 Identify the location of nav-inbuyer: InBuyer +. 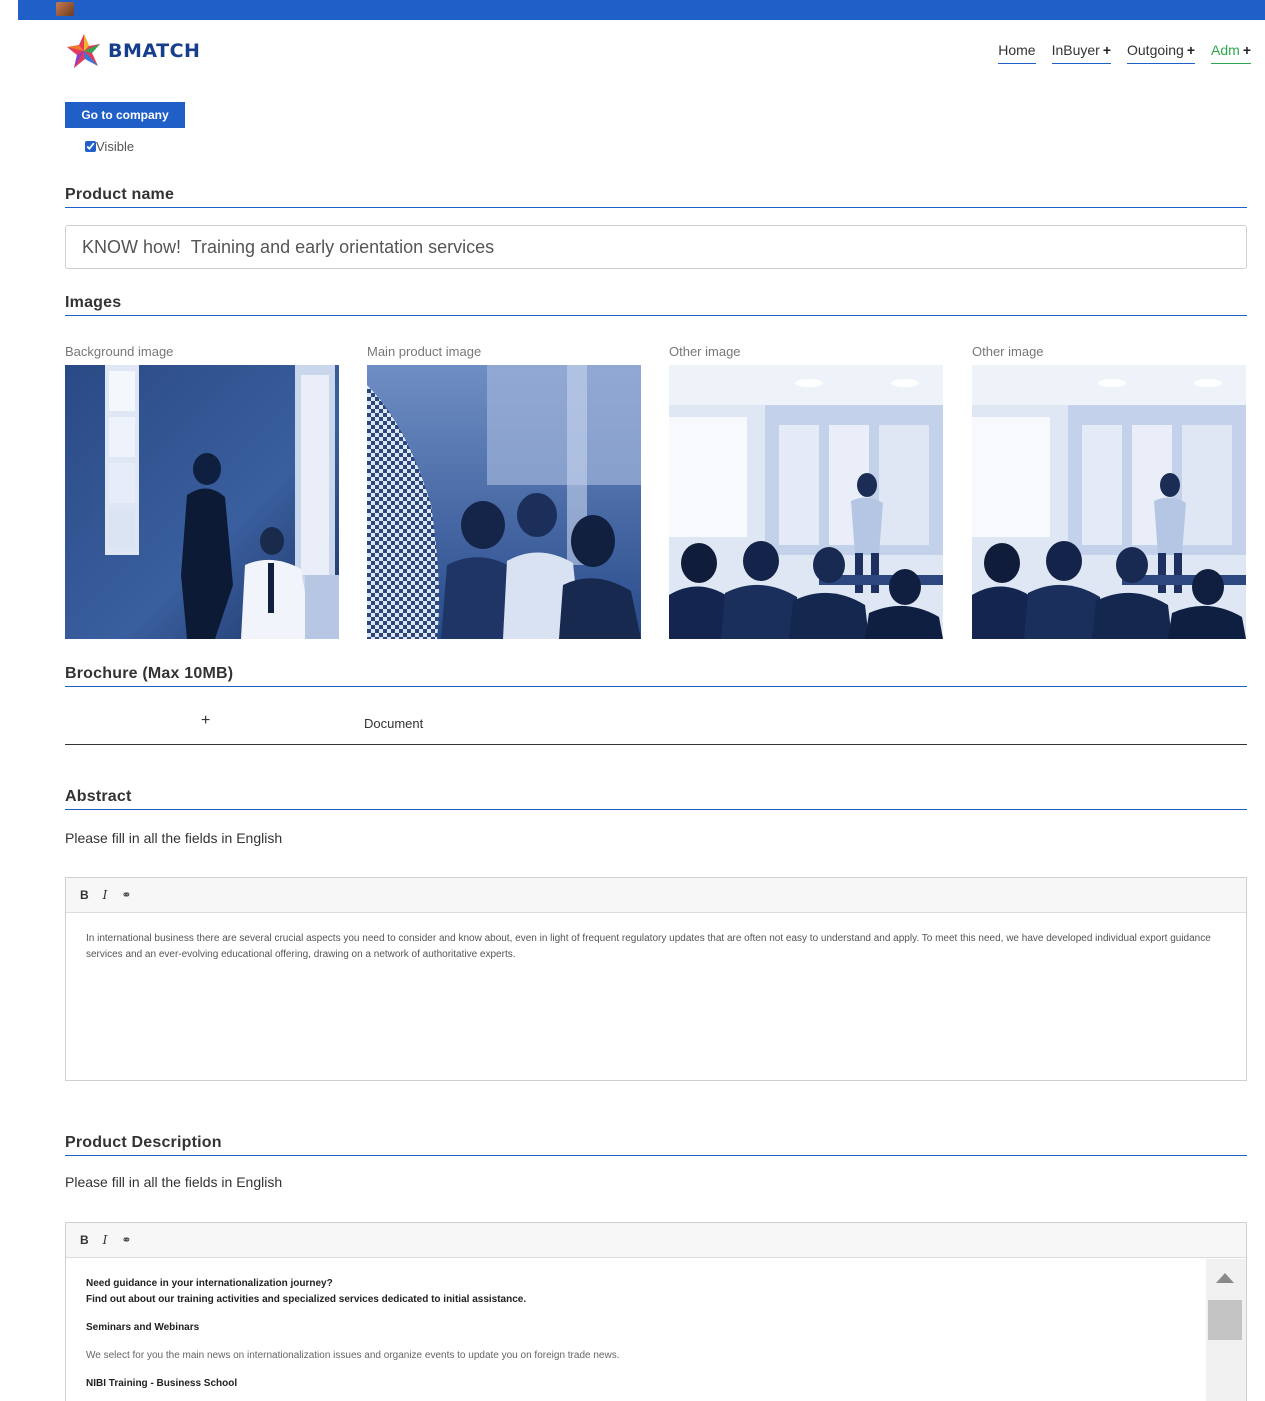
(1081, 53).